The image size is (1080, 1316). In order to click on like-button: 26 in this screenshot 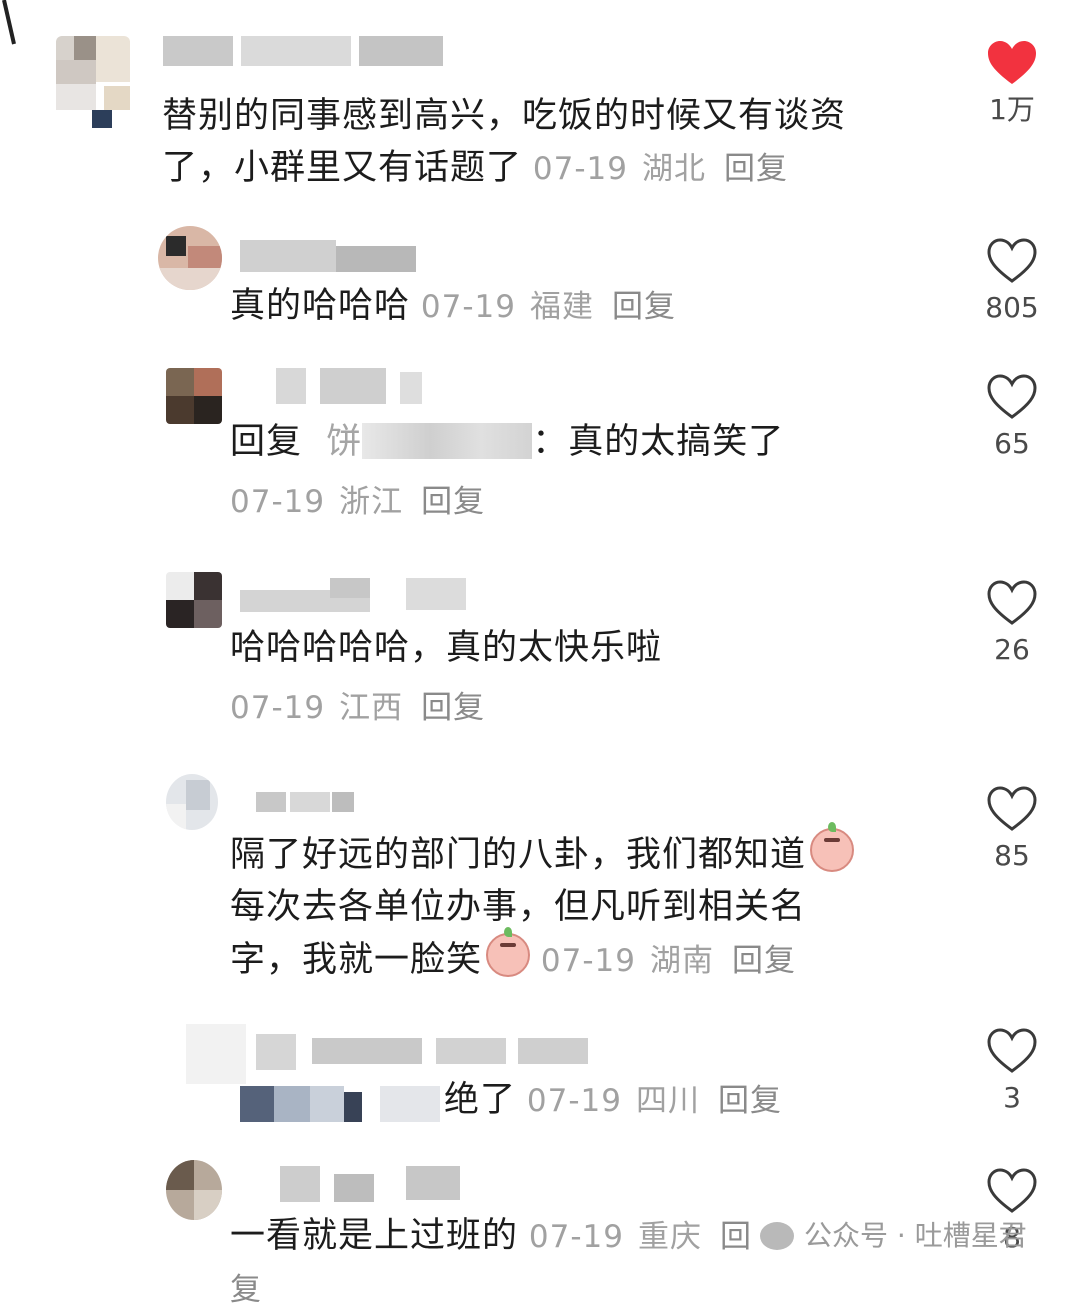, I will do `click(1012, 623)`.